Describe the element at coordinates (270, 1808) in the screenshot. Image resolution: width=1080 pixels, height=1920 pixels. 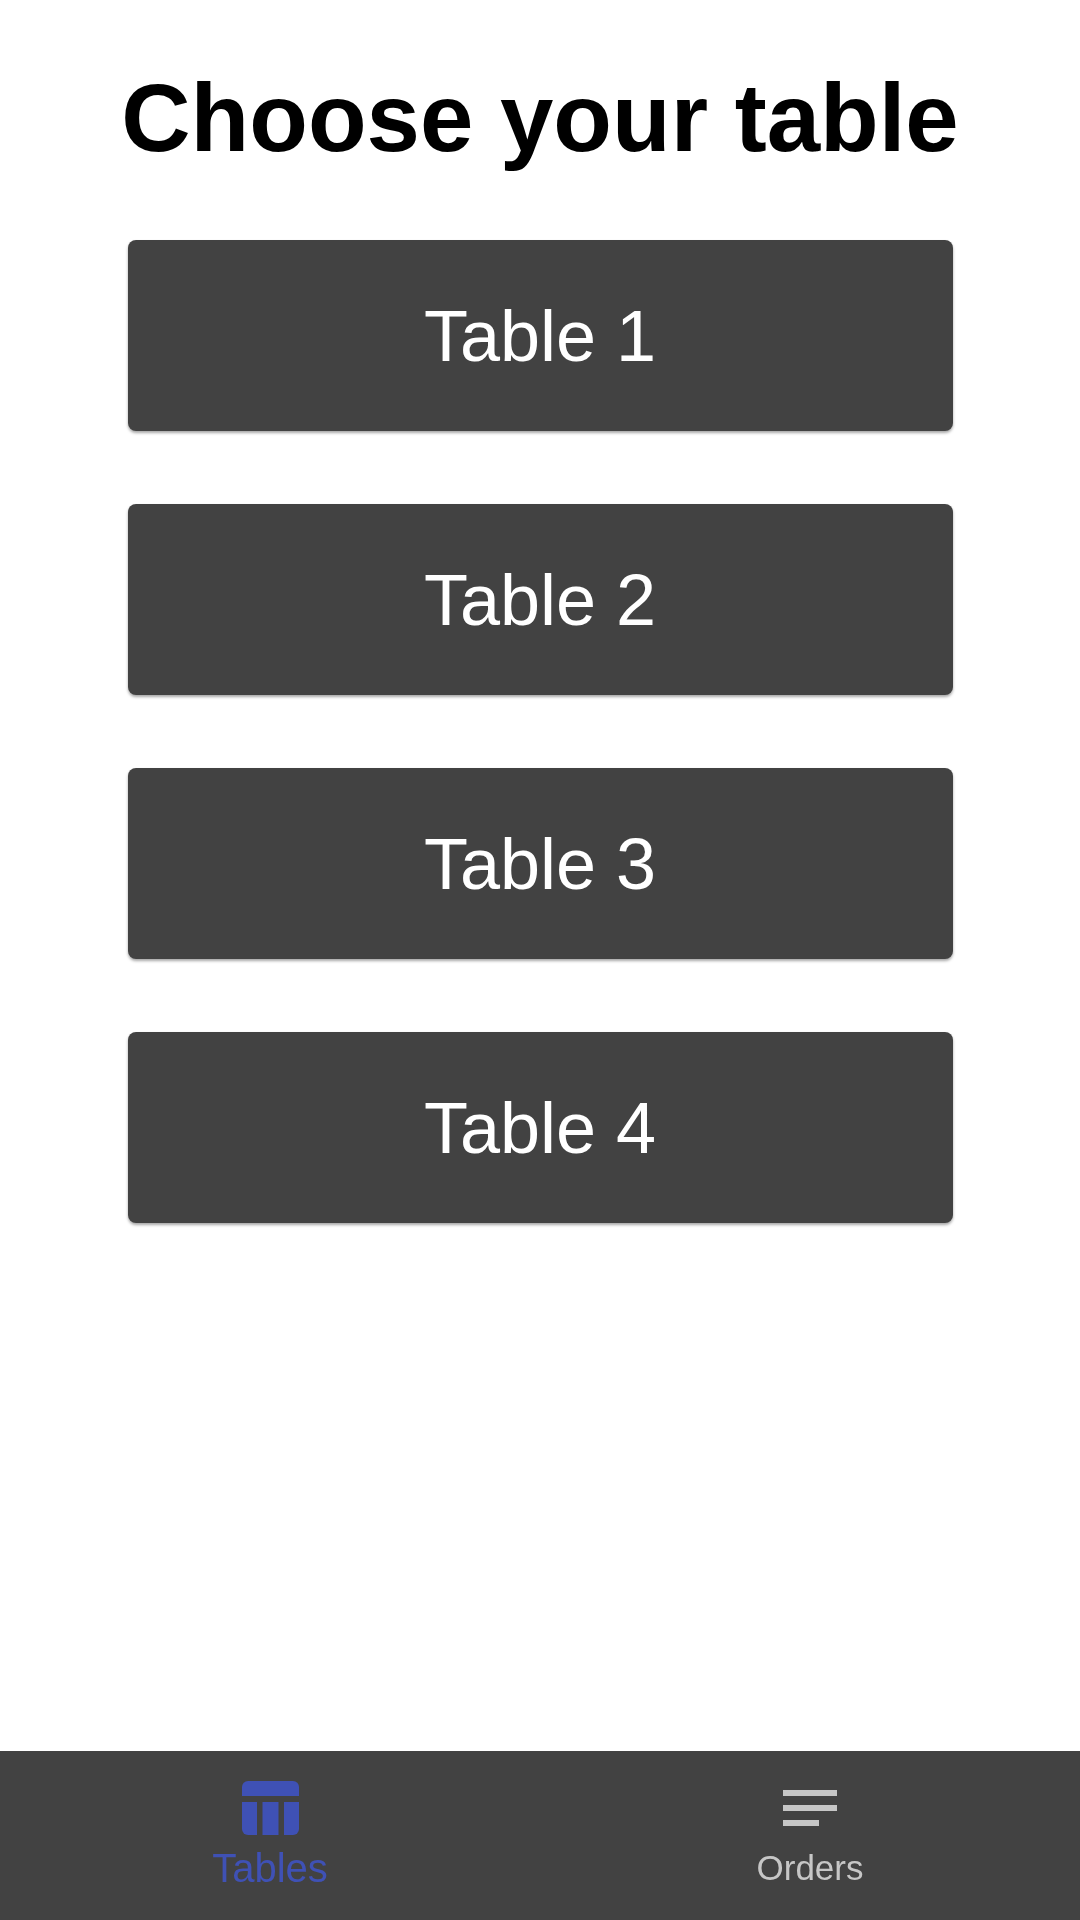
I see `table-icon` at that location.